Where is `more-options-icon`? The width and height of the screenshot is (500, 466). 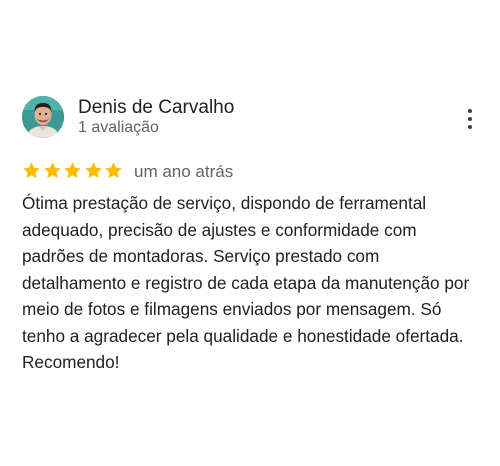
more-options-icon is located at coordinates (470, 119).